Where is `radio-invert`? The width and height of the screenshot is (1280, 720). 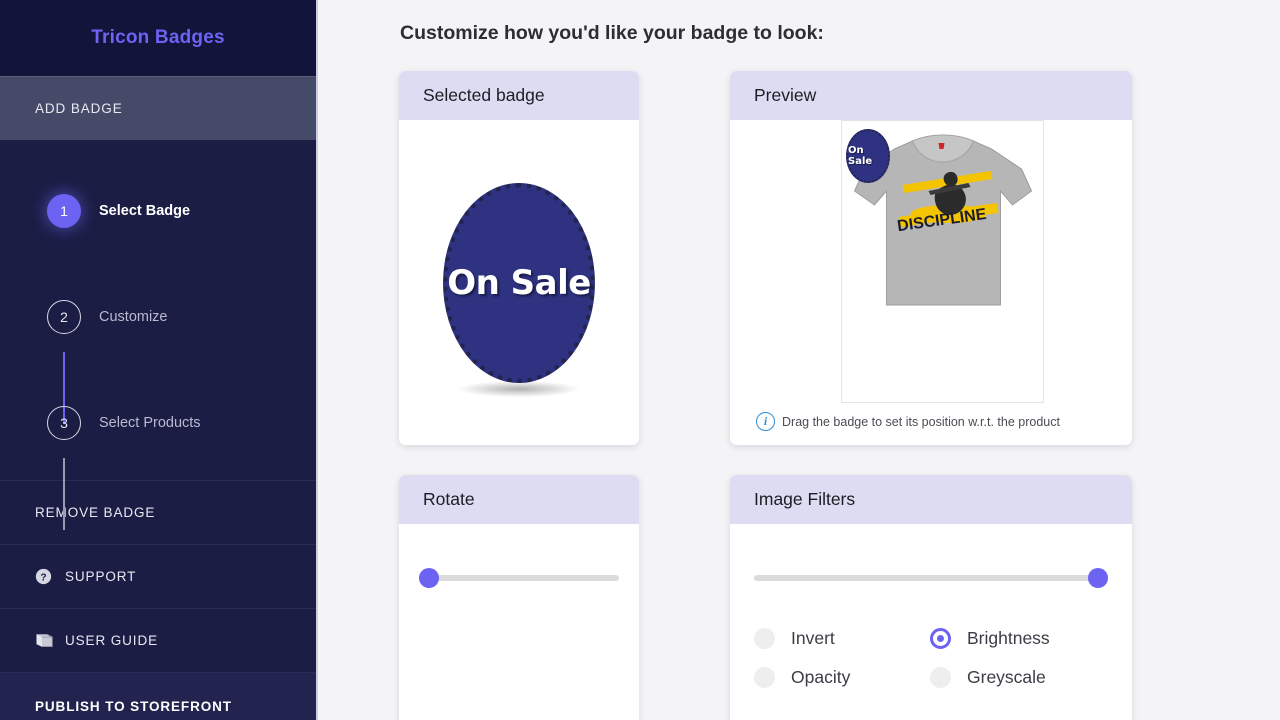 radio-invert is located at coordinates (764, 638).